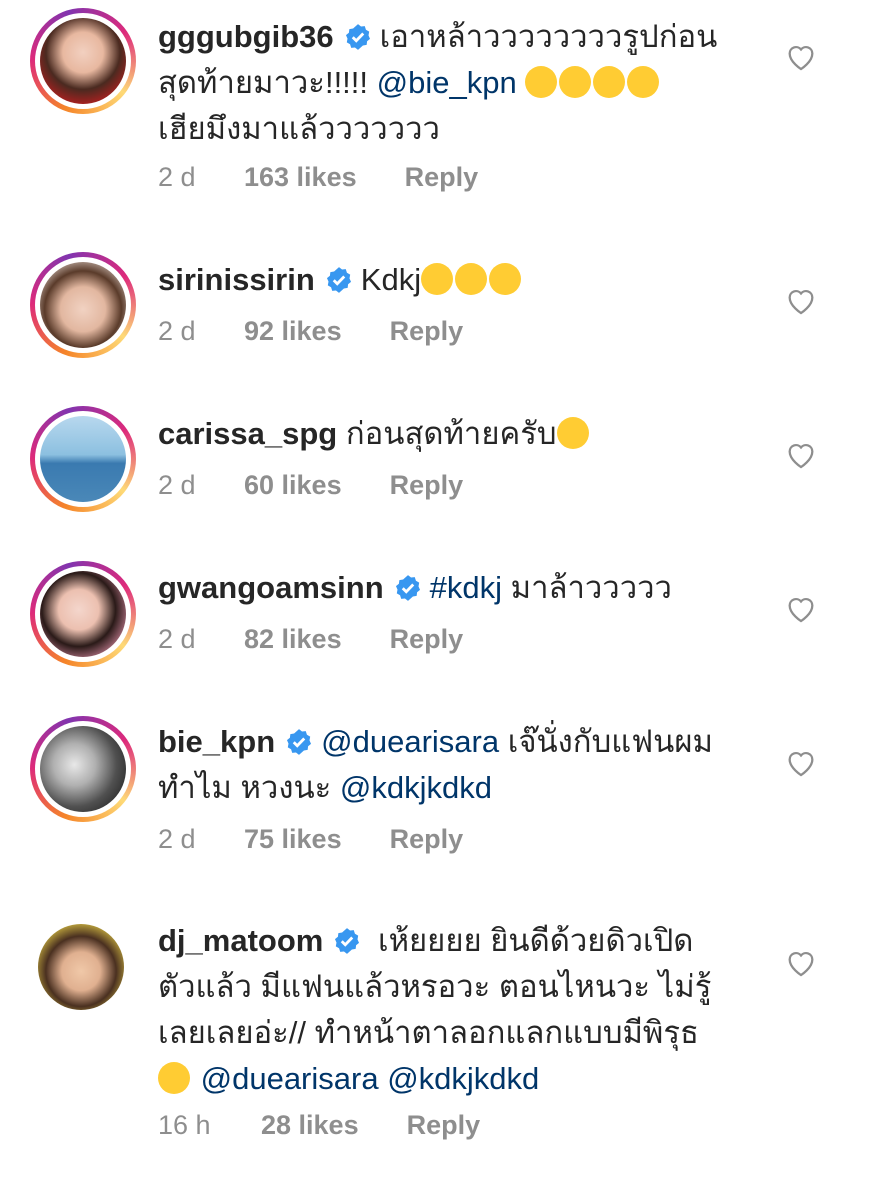 This screenshot has width=869, height=1185. Describe the element at coordinates (293, 485) in the screenshot. I see `likes-count: 60 likes` at that location.